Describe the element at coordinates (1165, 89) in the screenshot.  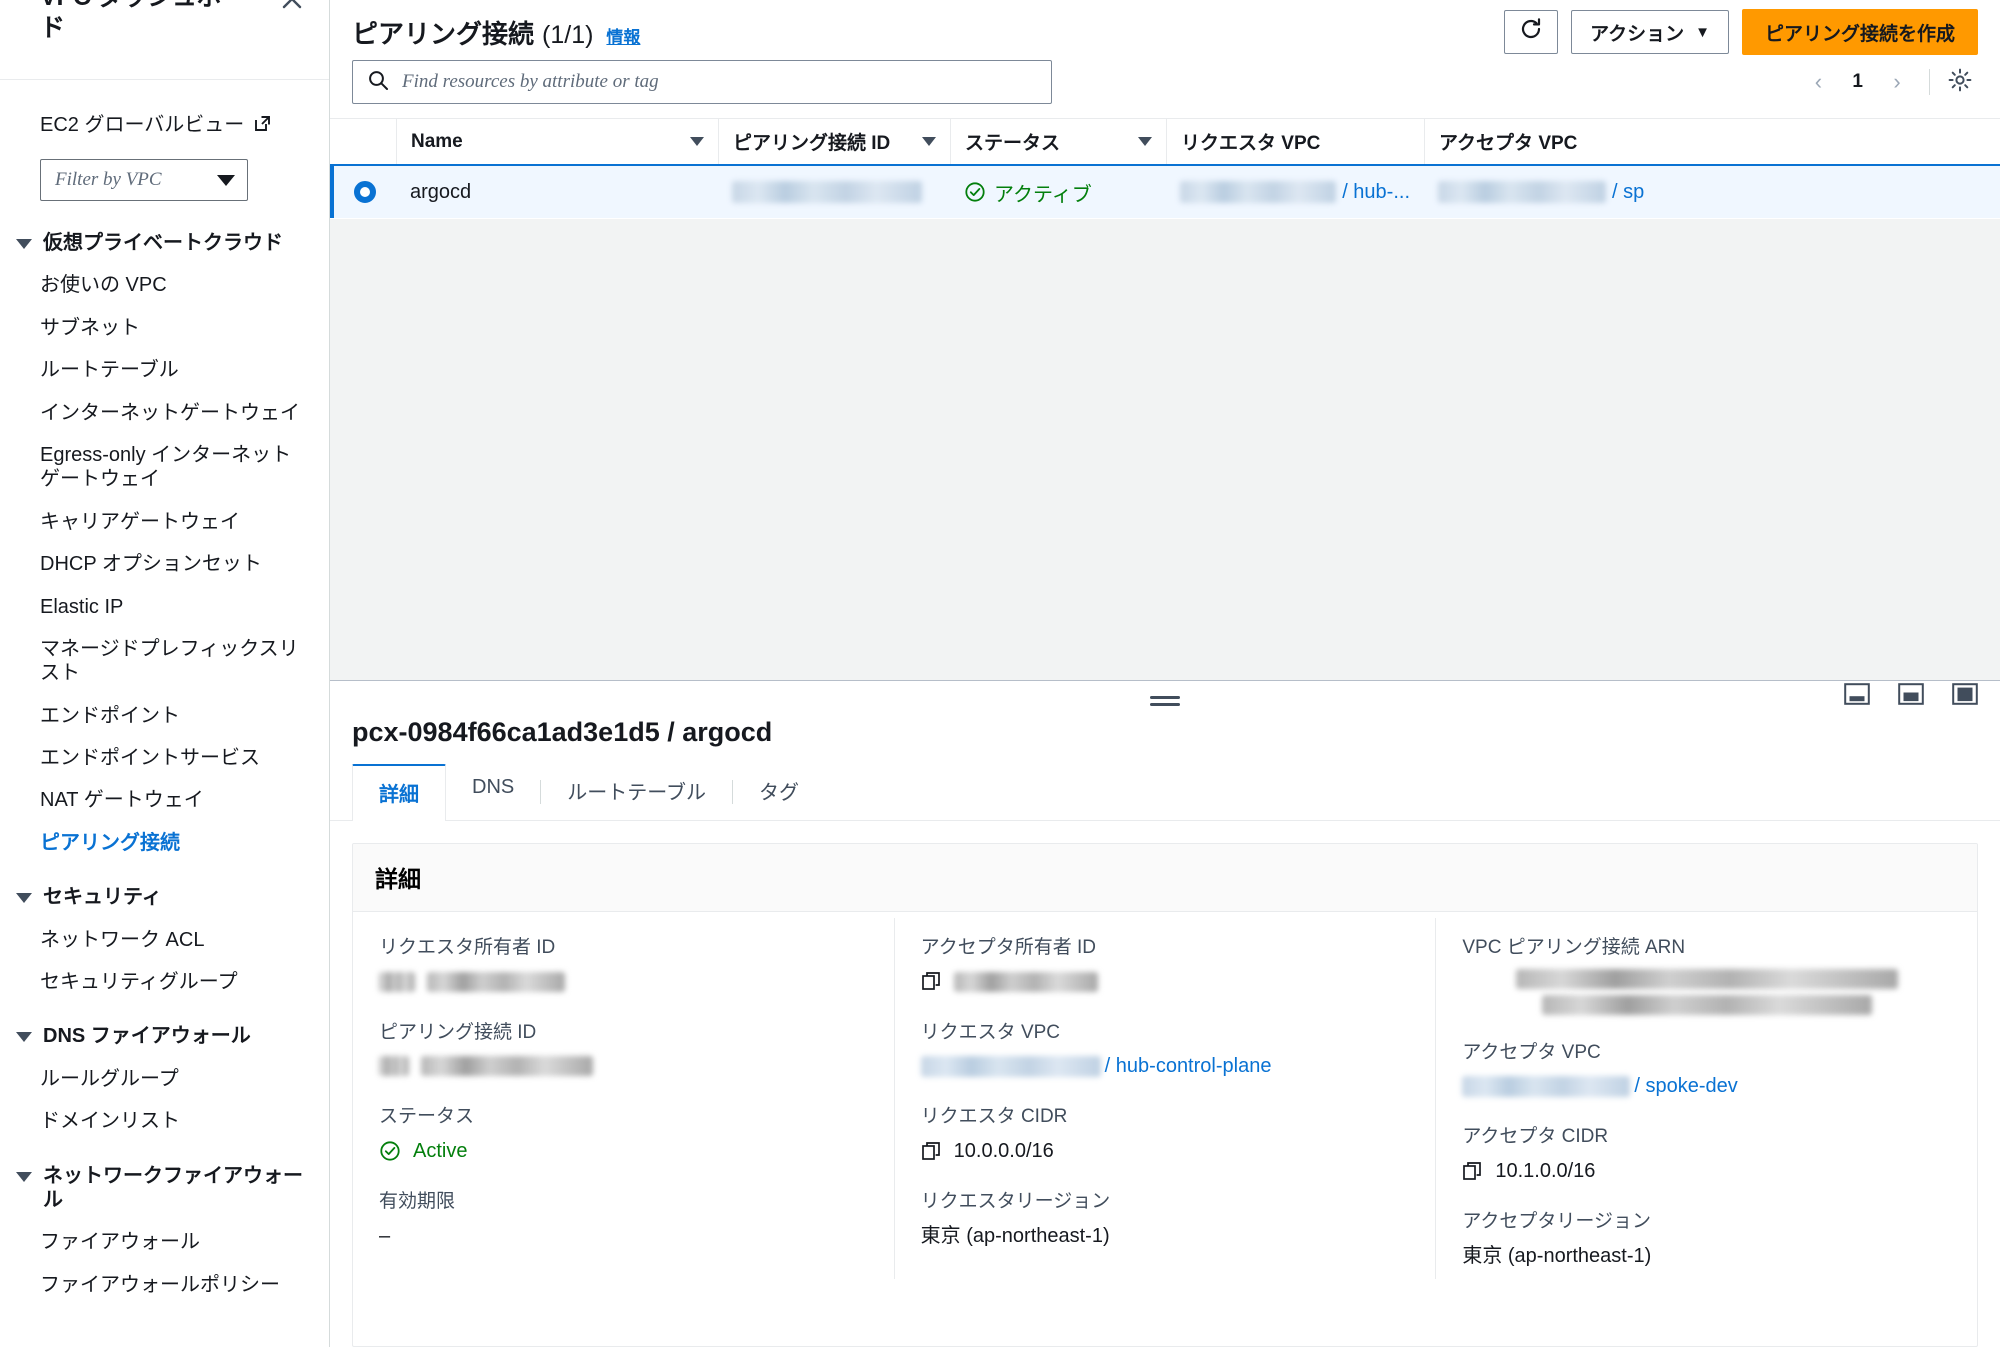
I see `search-row` at that location.